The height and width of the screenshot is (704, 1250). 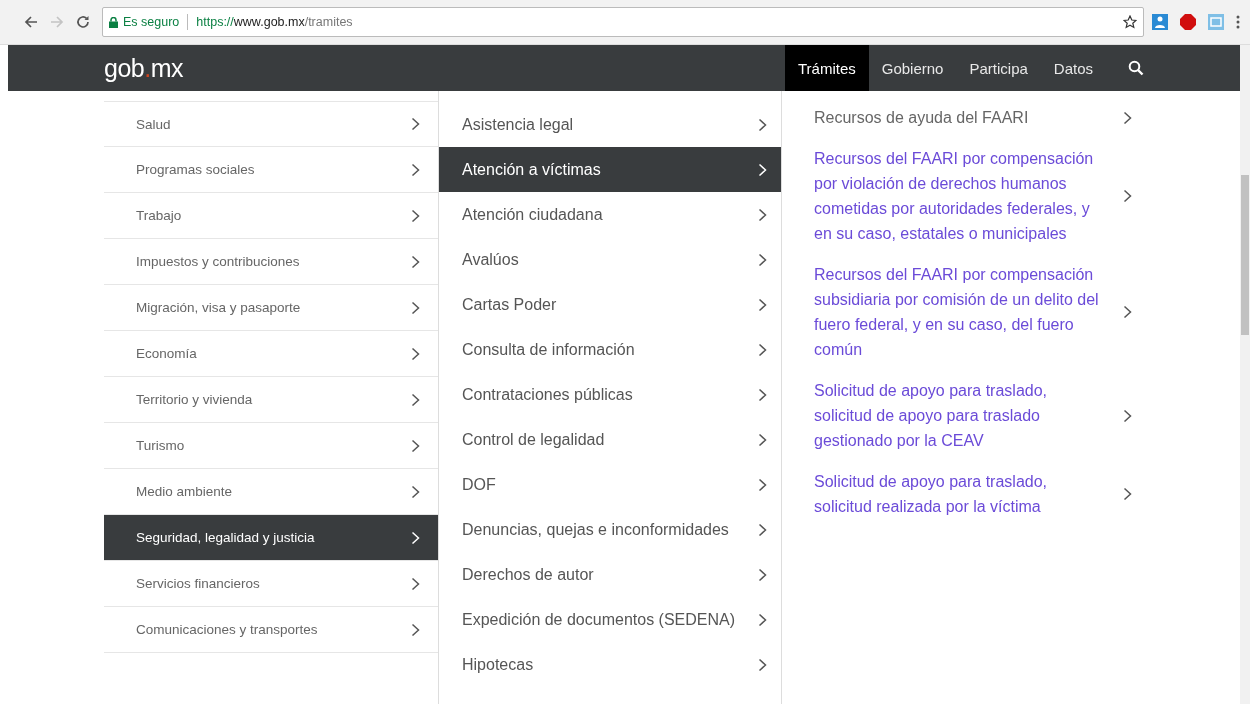 I want to click on procedure-link: Recursos de ayuda del FAARI, so click(x=973, y=117).